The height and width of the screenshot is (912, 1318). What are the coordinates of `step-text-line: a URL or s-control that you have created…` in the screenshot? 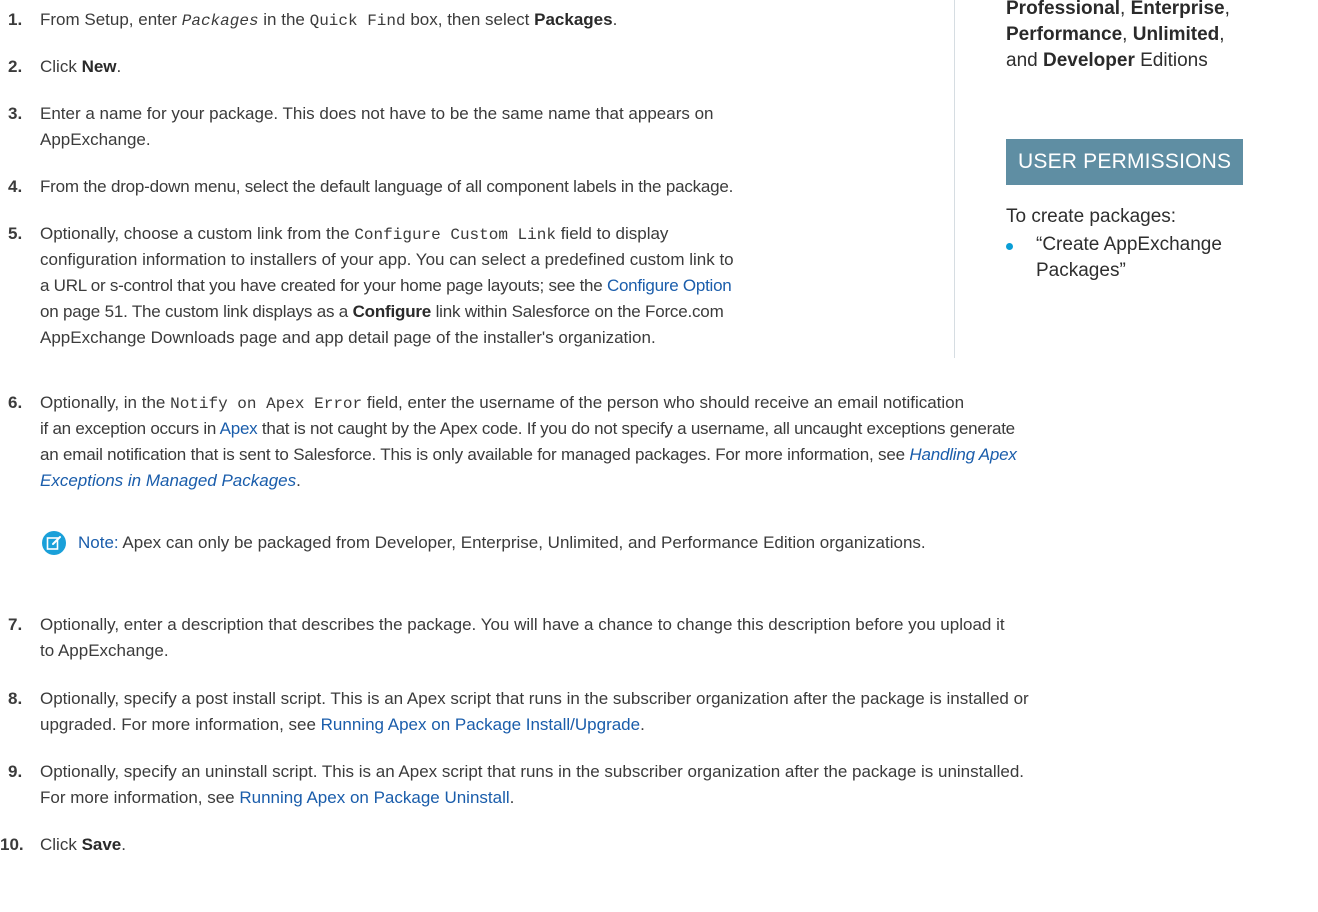 It's located at (386, 285).